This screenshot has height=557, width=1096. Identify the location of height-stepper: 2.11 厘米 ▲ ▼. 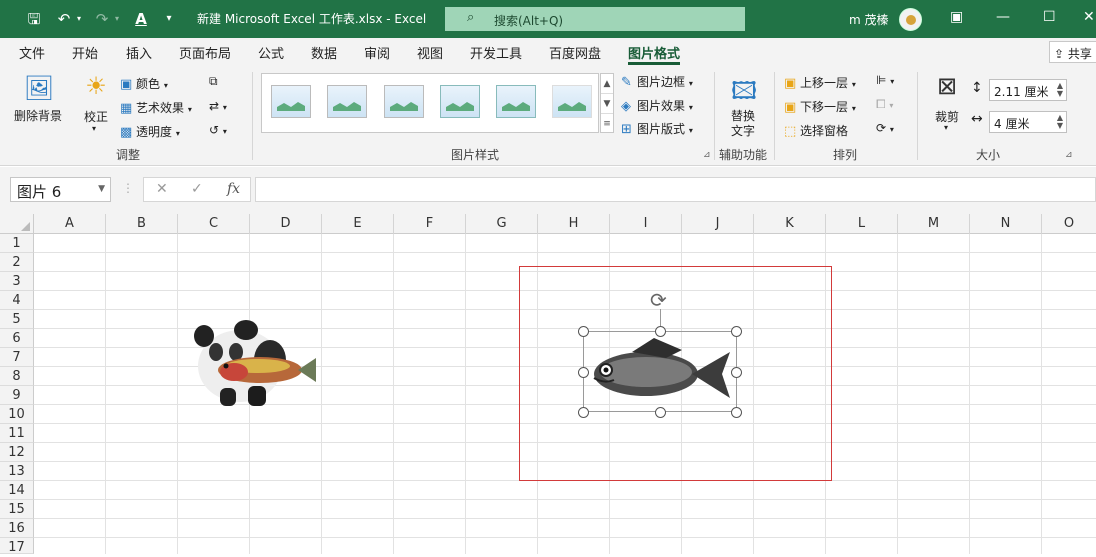
(1028, 90).